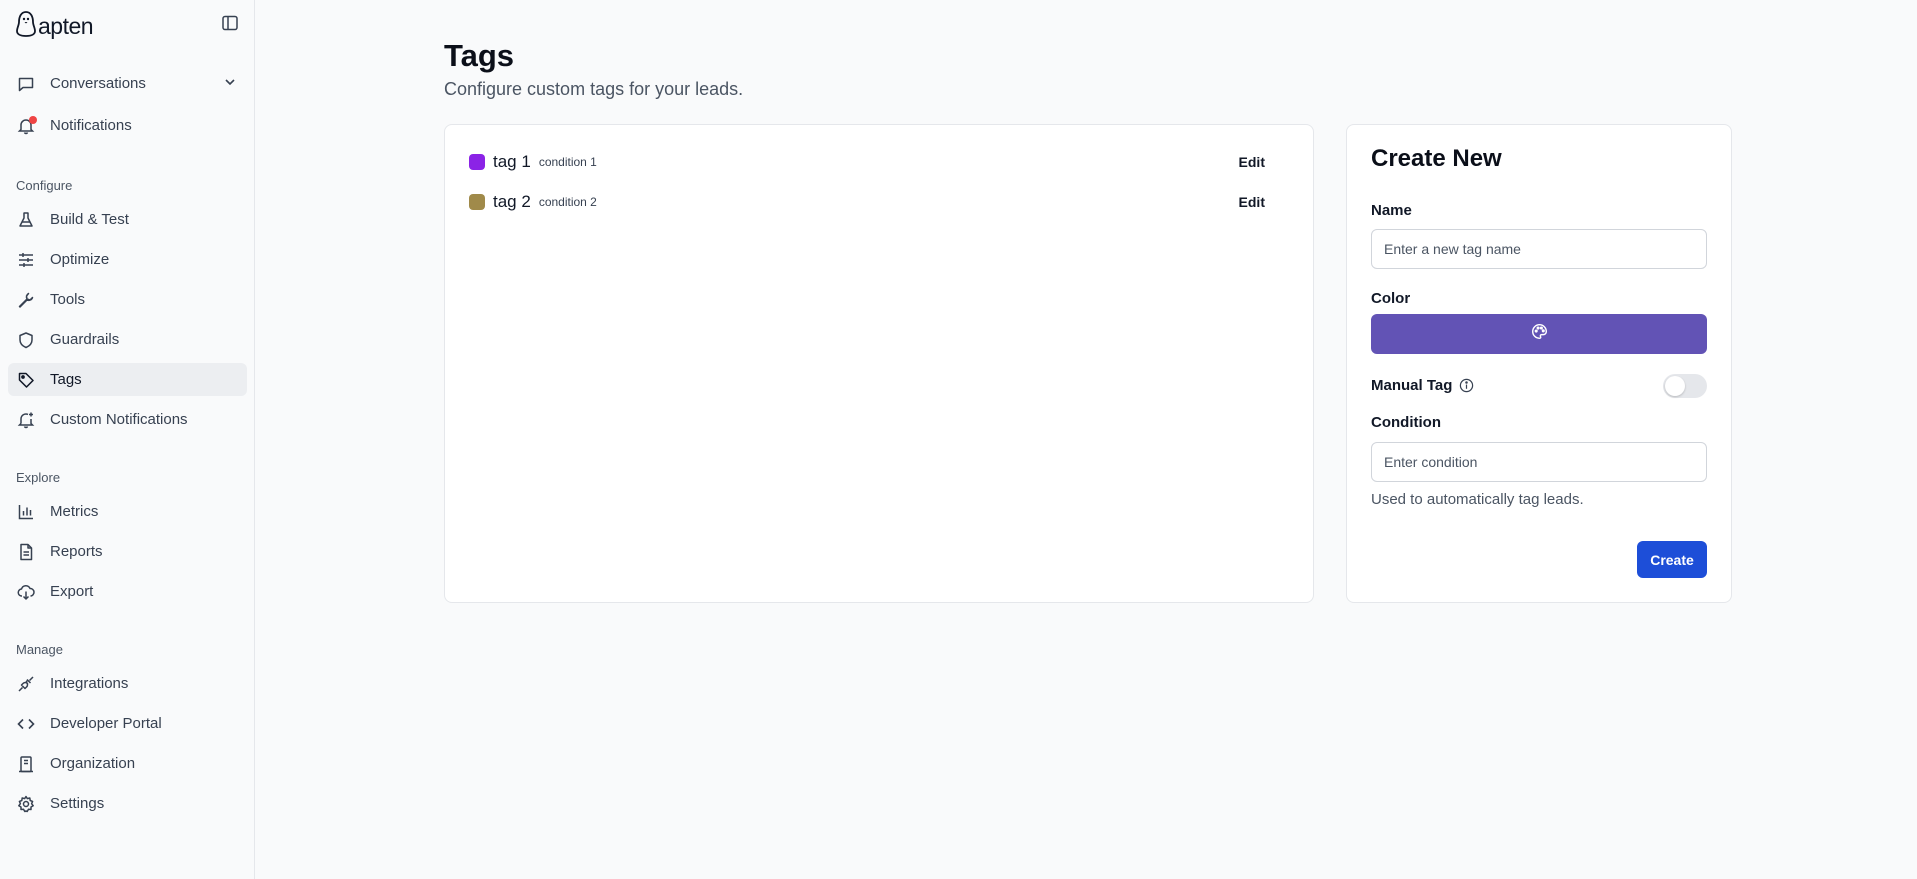 This screenshot has width=1917, height=879. I want to click on condition-label: Condition, so click(1406, 422).